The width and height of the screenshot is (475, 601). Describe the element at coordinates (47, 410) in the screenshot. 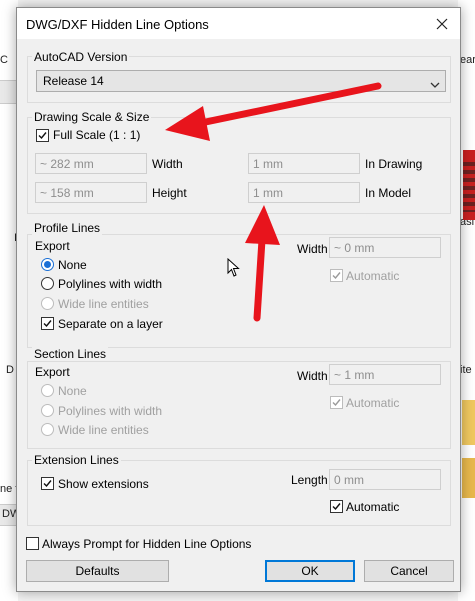

I see `section-polylines-radio` at that location.